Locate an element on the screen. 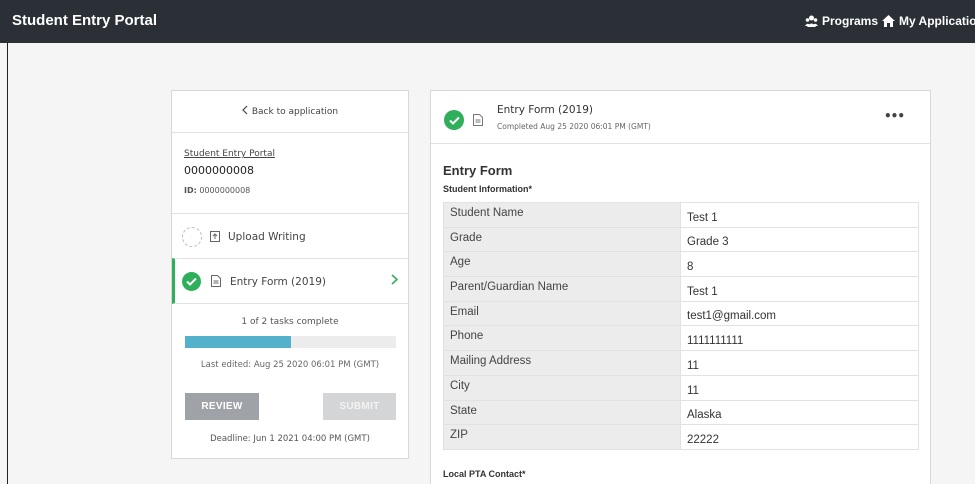 This screenshot has width=975, height=484. task-label: Upload Writing is located at coordinates (267, 237).